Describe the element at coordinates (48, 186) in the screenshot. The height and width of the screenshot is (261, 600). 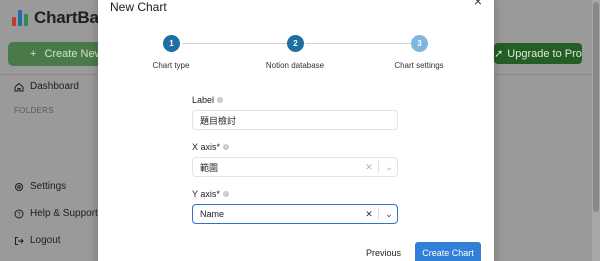
I see `sidebar-item-label: Settings` at that location.